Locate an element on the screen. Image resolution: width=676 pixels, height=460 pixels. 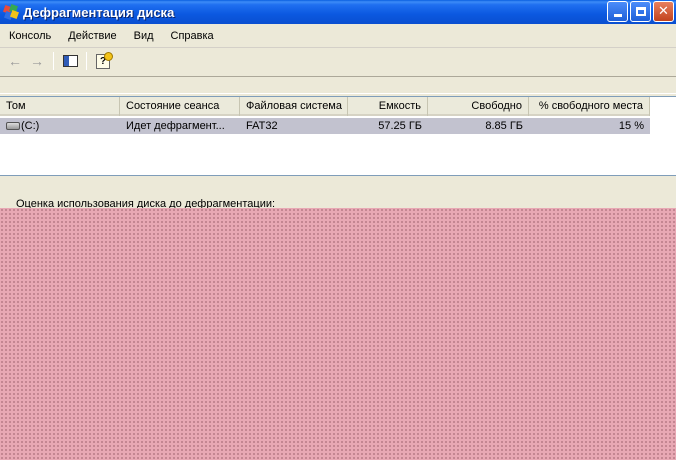
volume-name: (C:) is located at coordinates (30, 126).